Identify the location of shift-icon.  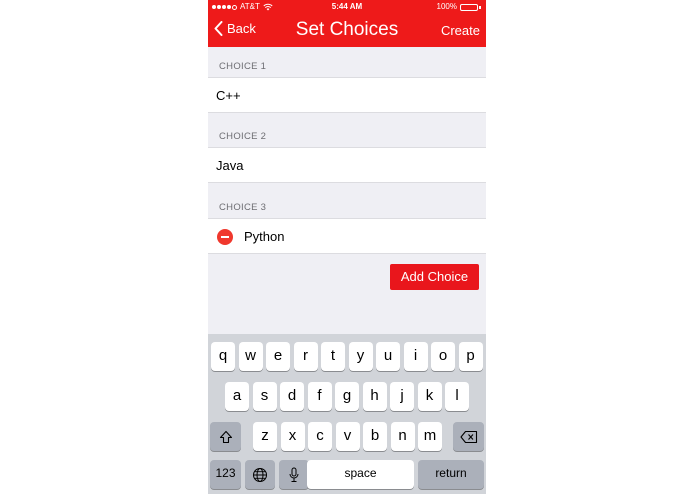
(225, 436).